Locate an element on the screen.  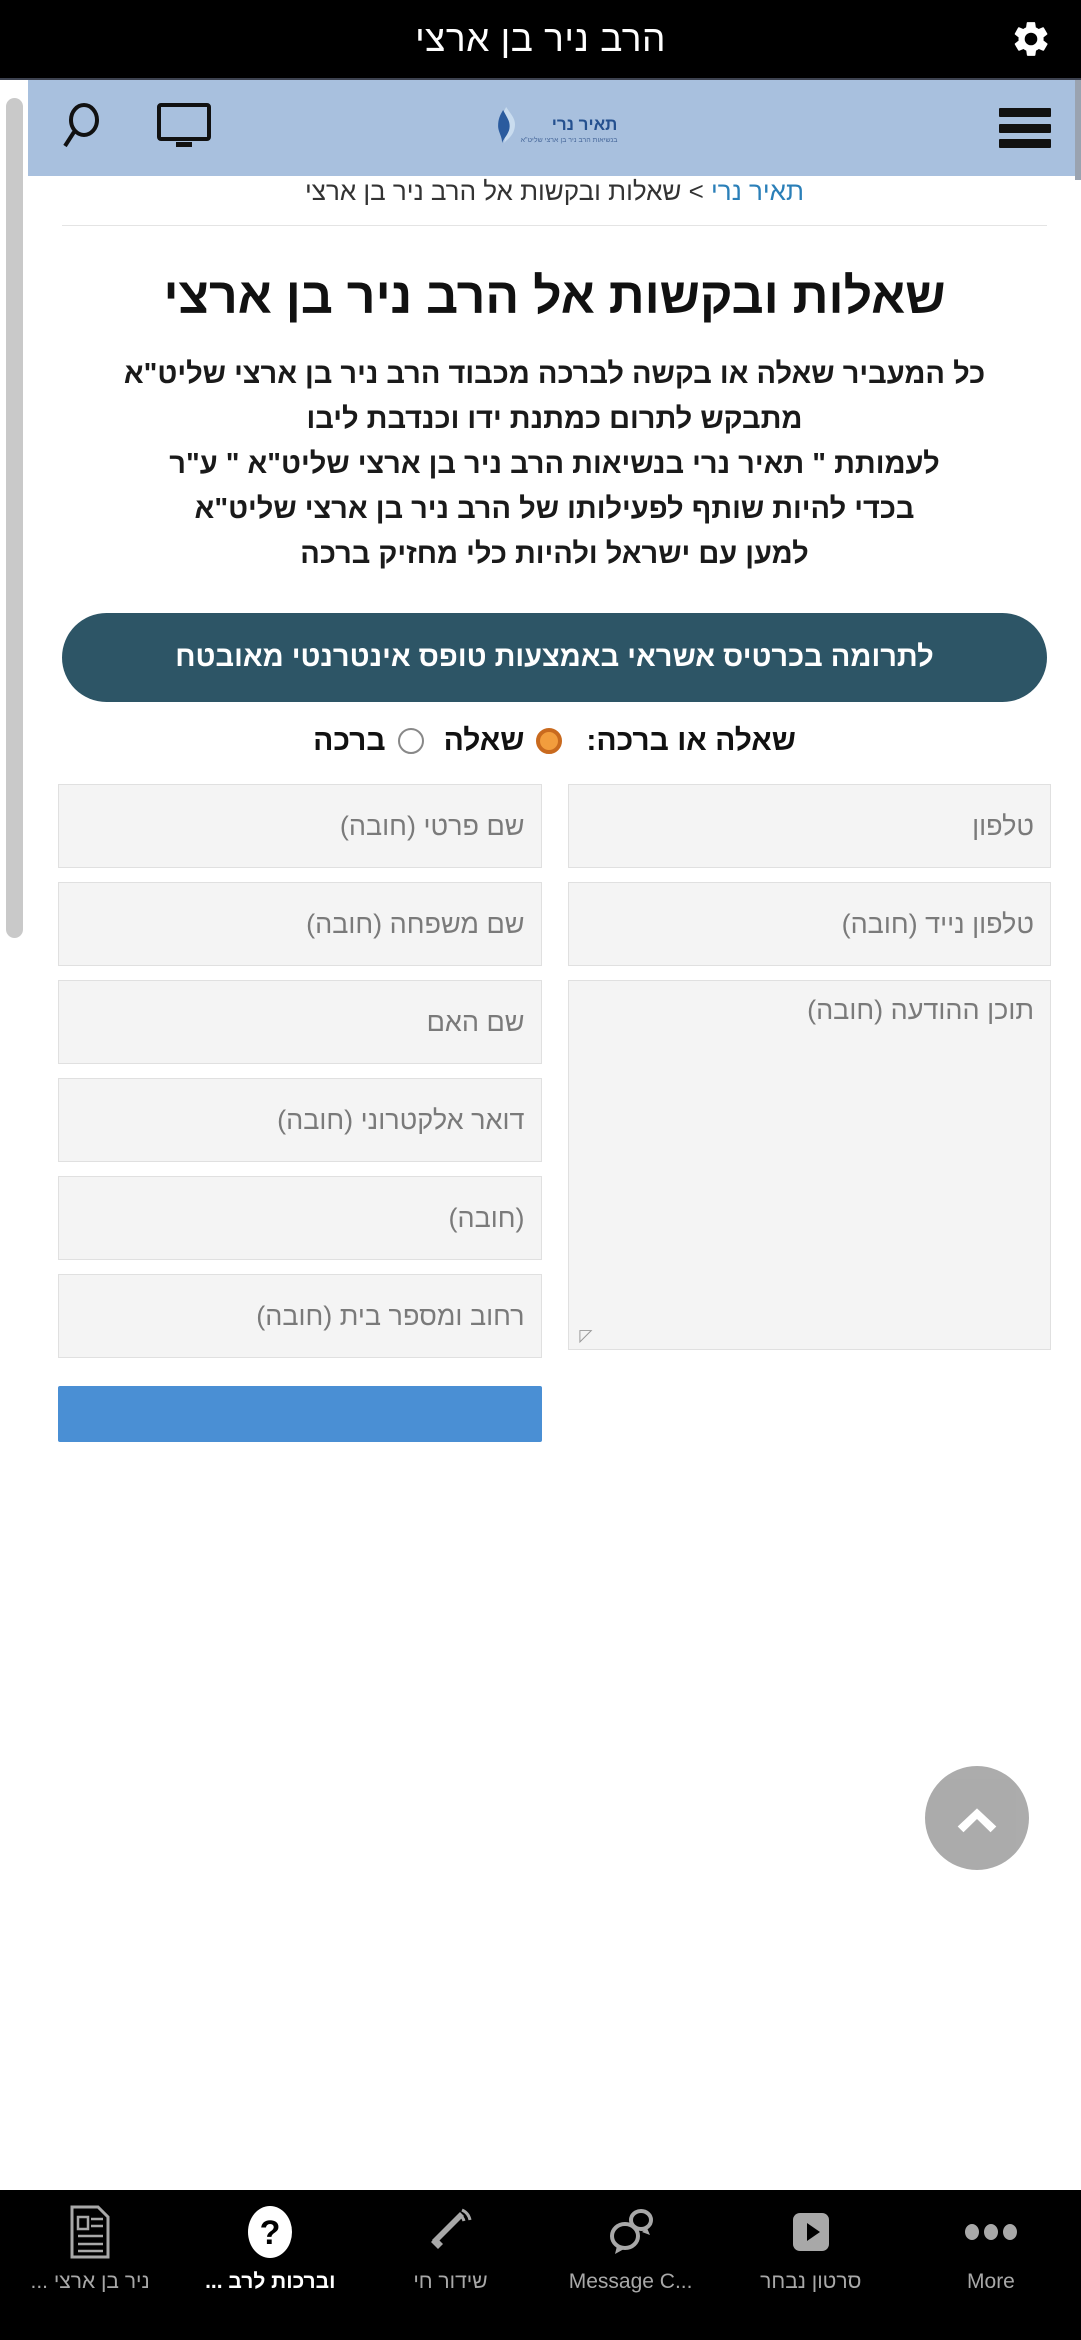
more-dots-icon is located at coordinates (991, 2232).